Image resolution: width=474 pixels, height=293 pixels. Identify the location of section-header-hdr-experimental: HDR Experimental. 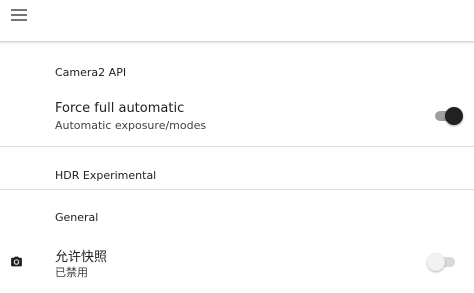
(105, 175).